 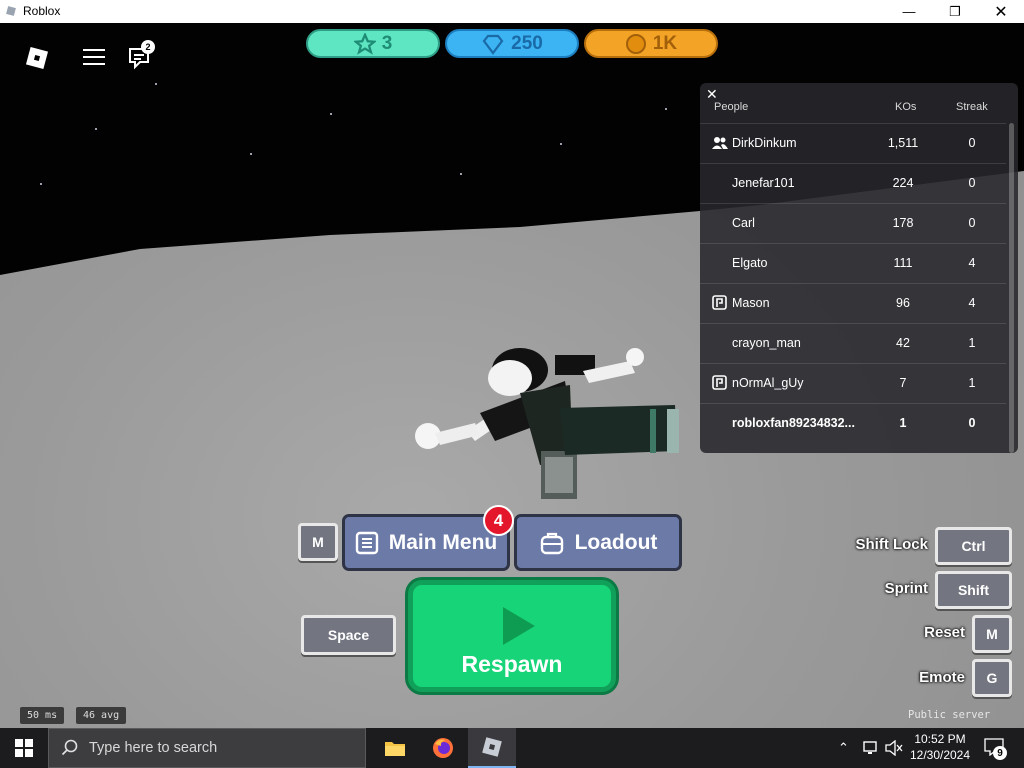 I want to click on taskbar-search-box: Type here to search, so click(x=207, y=748).